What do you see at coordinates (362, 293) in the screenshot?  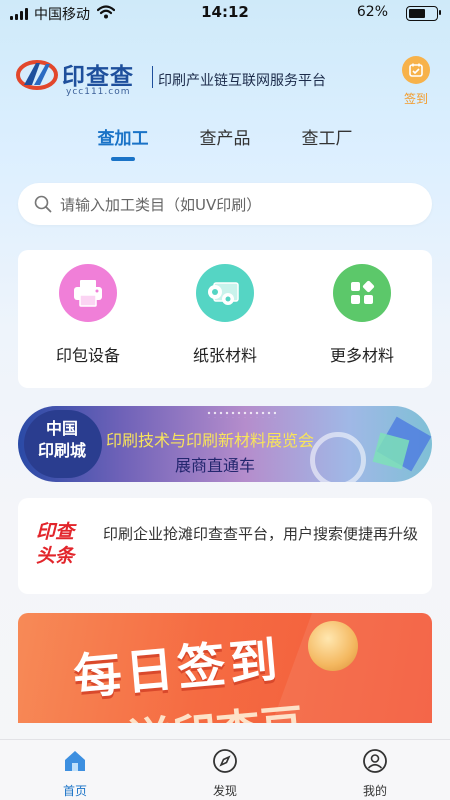 I see `grid-more-icon` at bounding box center [362, 293].